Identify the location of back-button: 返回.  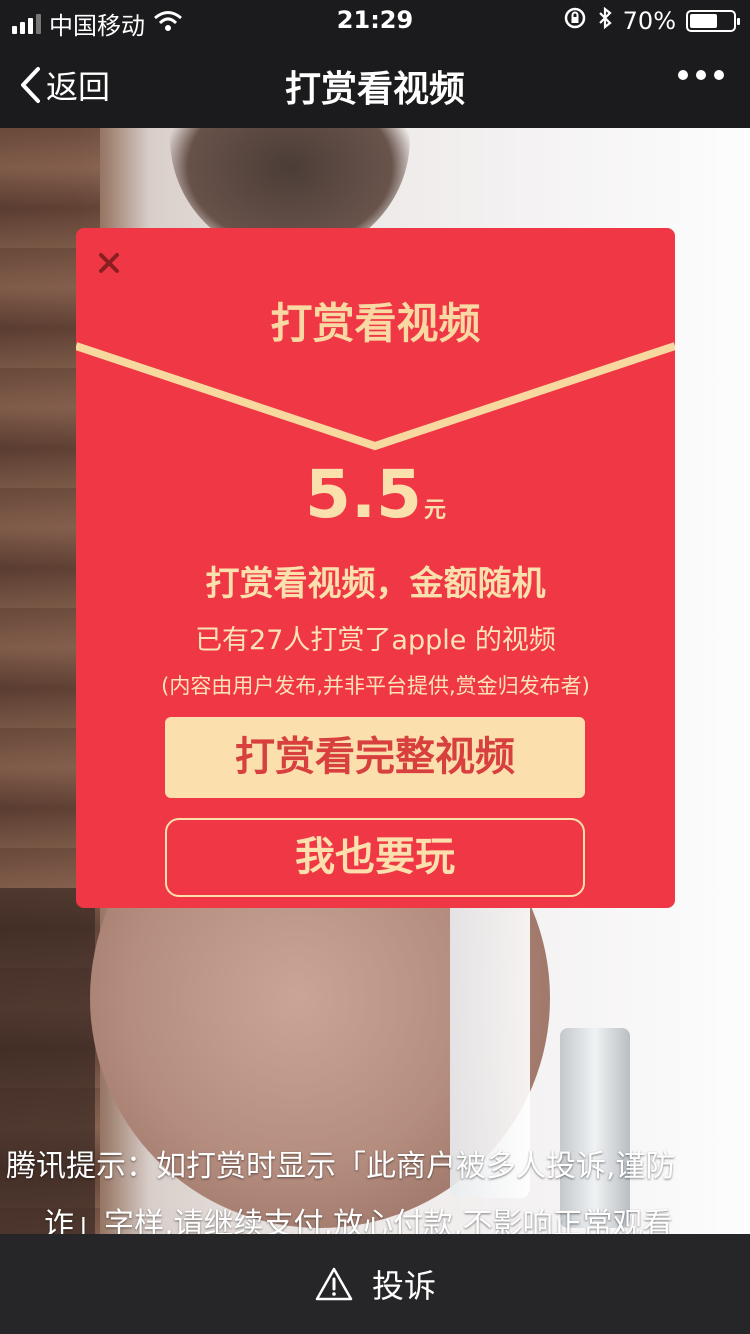
(64, 85).